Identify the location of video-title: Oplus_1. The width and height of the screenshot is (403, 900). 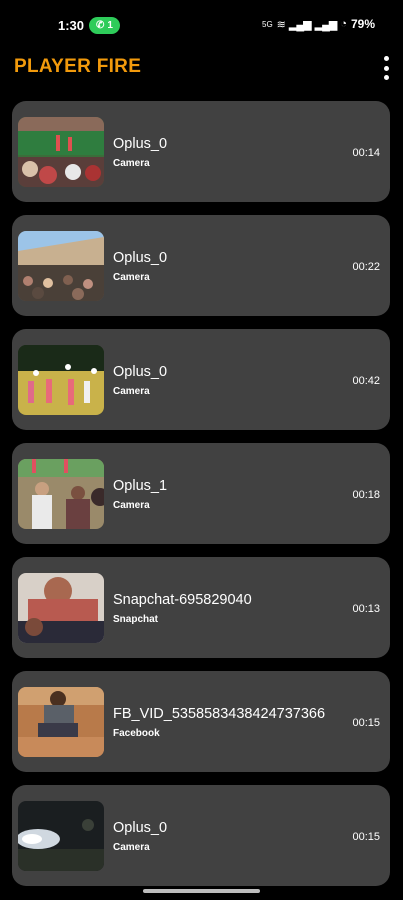
(140, 486).